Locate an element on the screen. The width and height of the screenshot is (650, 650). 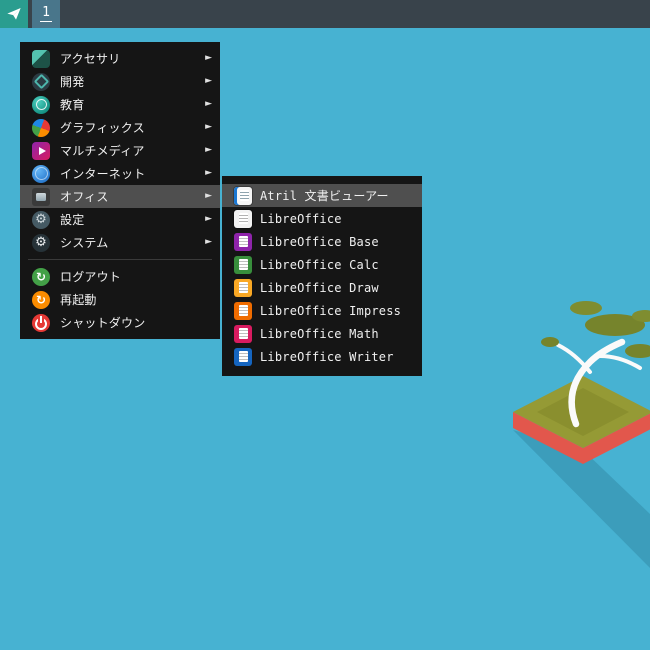
submenu-item-label: LibreOffice is located at coordinates (301, 218).